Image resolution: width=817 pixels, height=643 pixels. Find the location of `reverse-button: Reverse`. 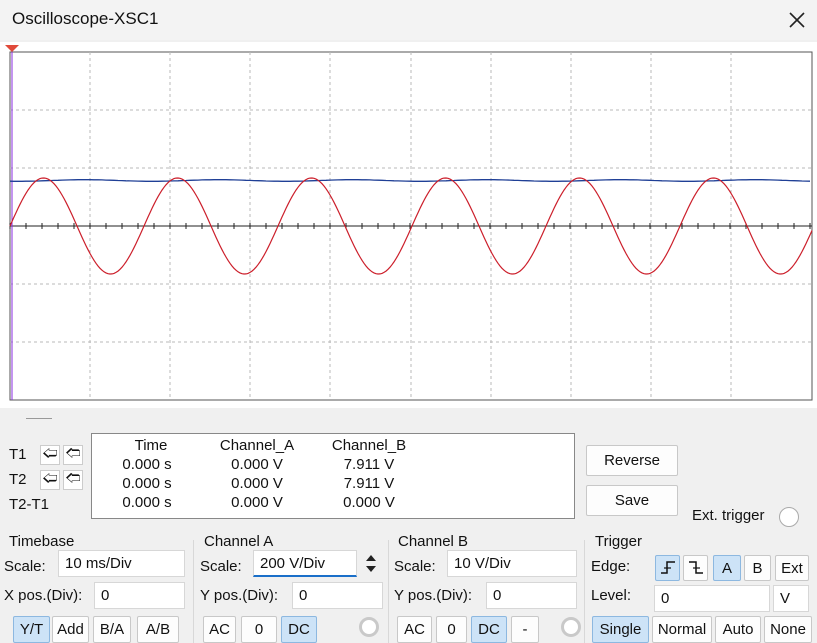

reverse-button: Reverse is located at coordinates (632, 460).